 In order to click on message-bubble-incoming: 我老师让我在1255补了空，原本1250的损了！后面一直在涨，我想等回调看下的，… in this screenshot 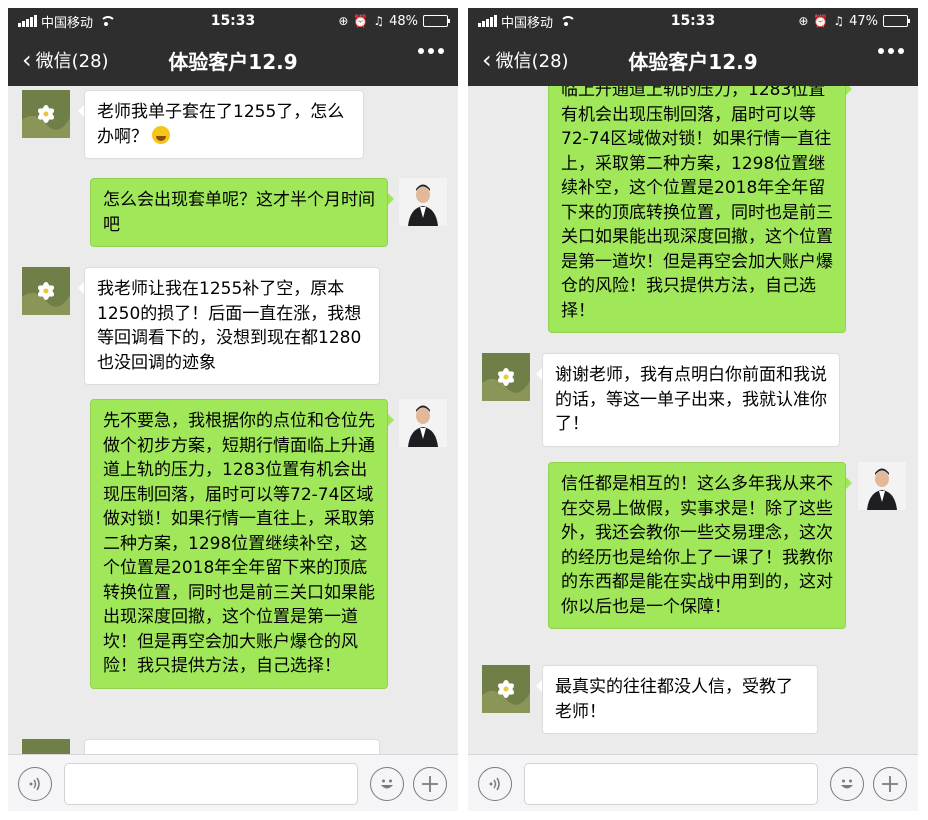, I will do `click(229, 326)`.